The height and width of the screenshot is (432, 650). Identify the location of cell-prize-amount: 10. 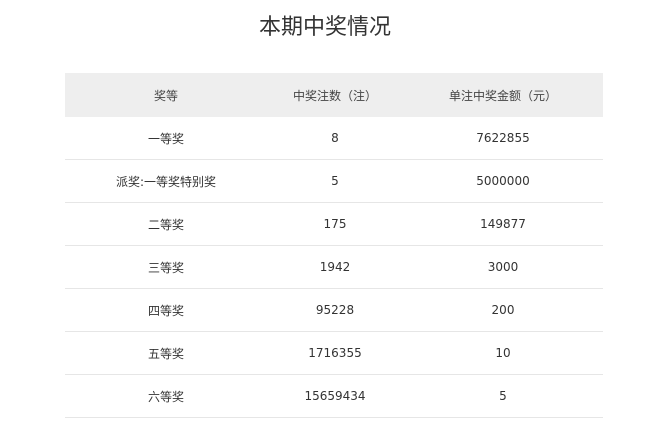
(503, 353).